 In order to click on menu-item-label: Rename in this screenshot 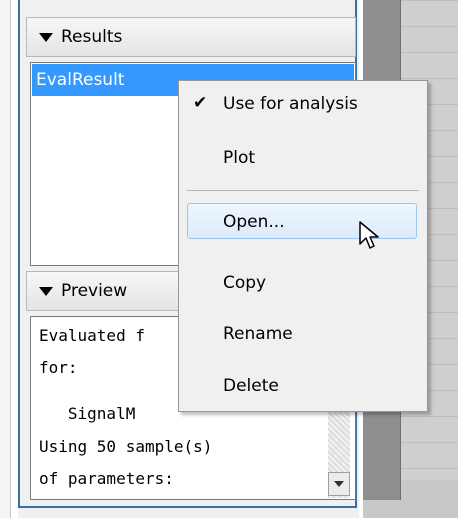, I will do `click(258, 334)`.